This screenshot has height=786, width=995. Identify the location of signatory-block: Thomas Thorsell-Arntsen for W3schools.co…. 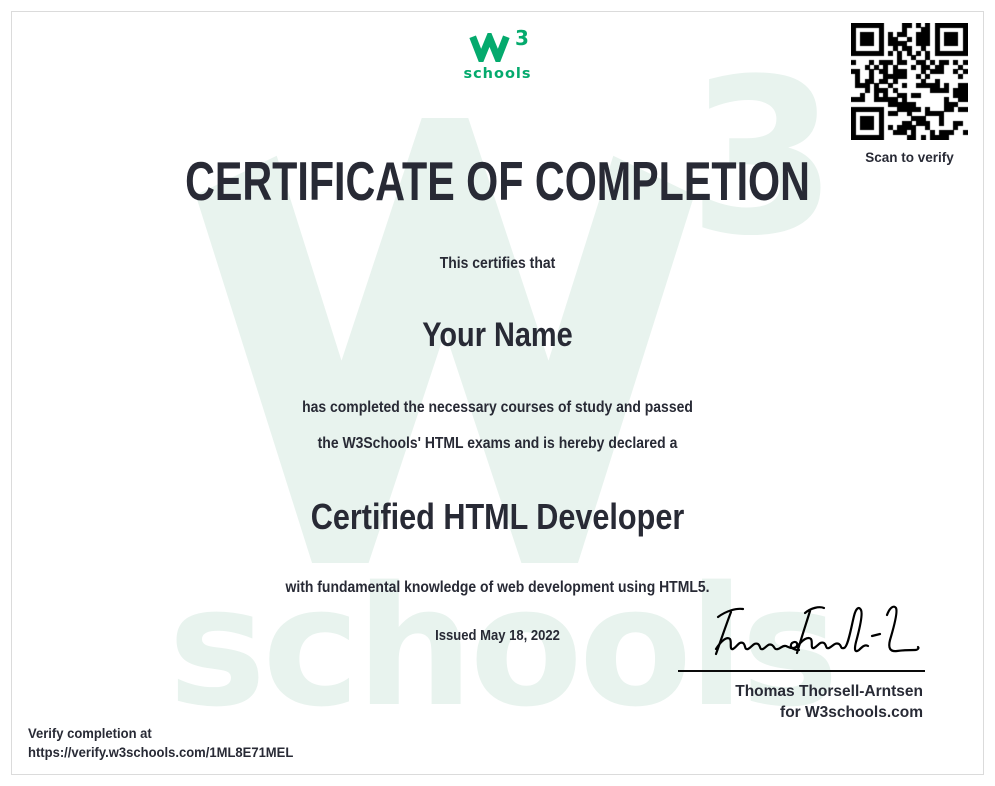
(829, 702).